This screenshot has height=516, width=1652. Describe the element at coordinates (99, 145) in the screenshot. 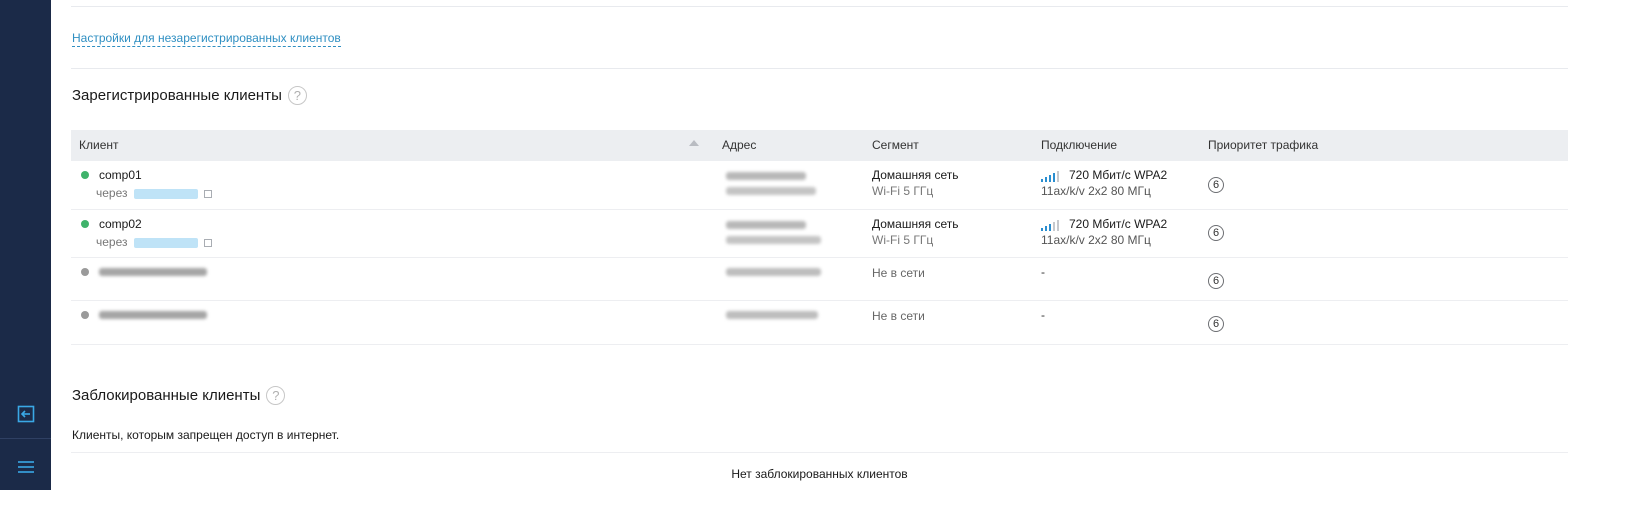

I see `column-client: Клиент` at that location.